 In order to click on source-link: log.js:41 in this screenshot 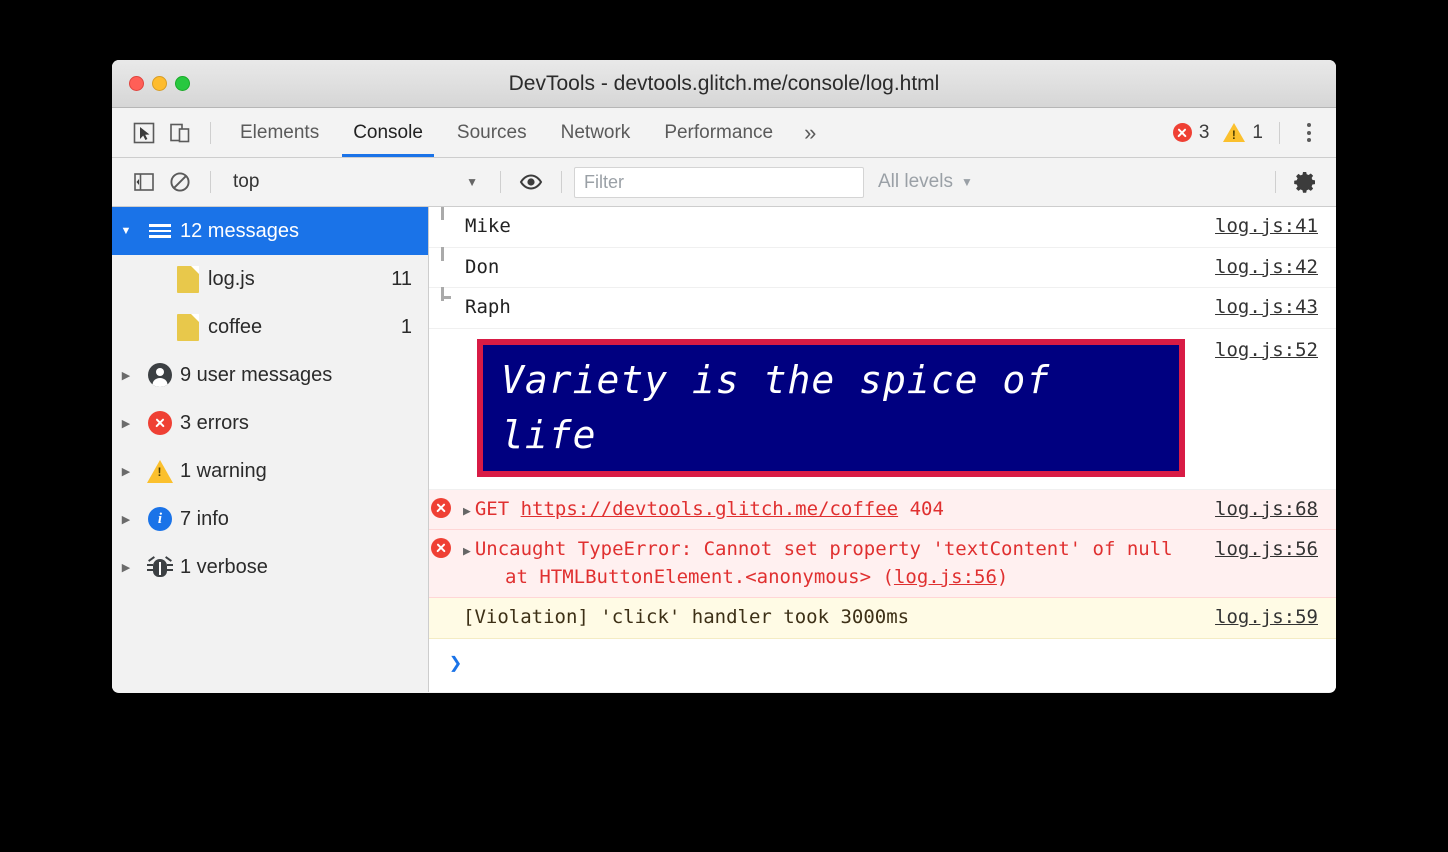, I will do `click(1267, 227)`.